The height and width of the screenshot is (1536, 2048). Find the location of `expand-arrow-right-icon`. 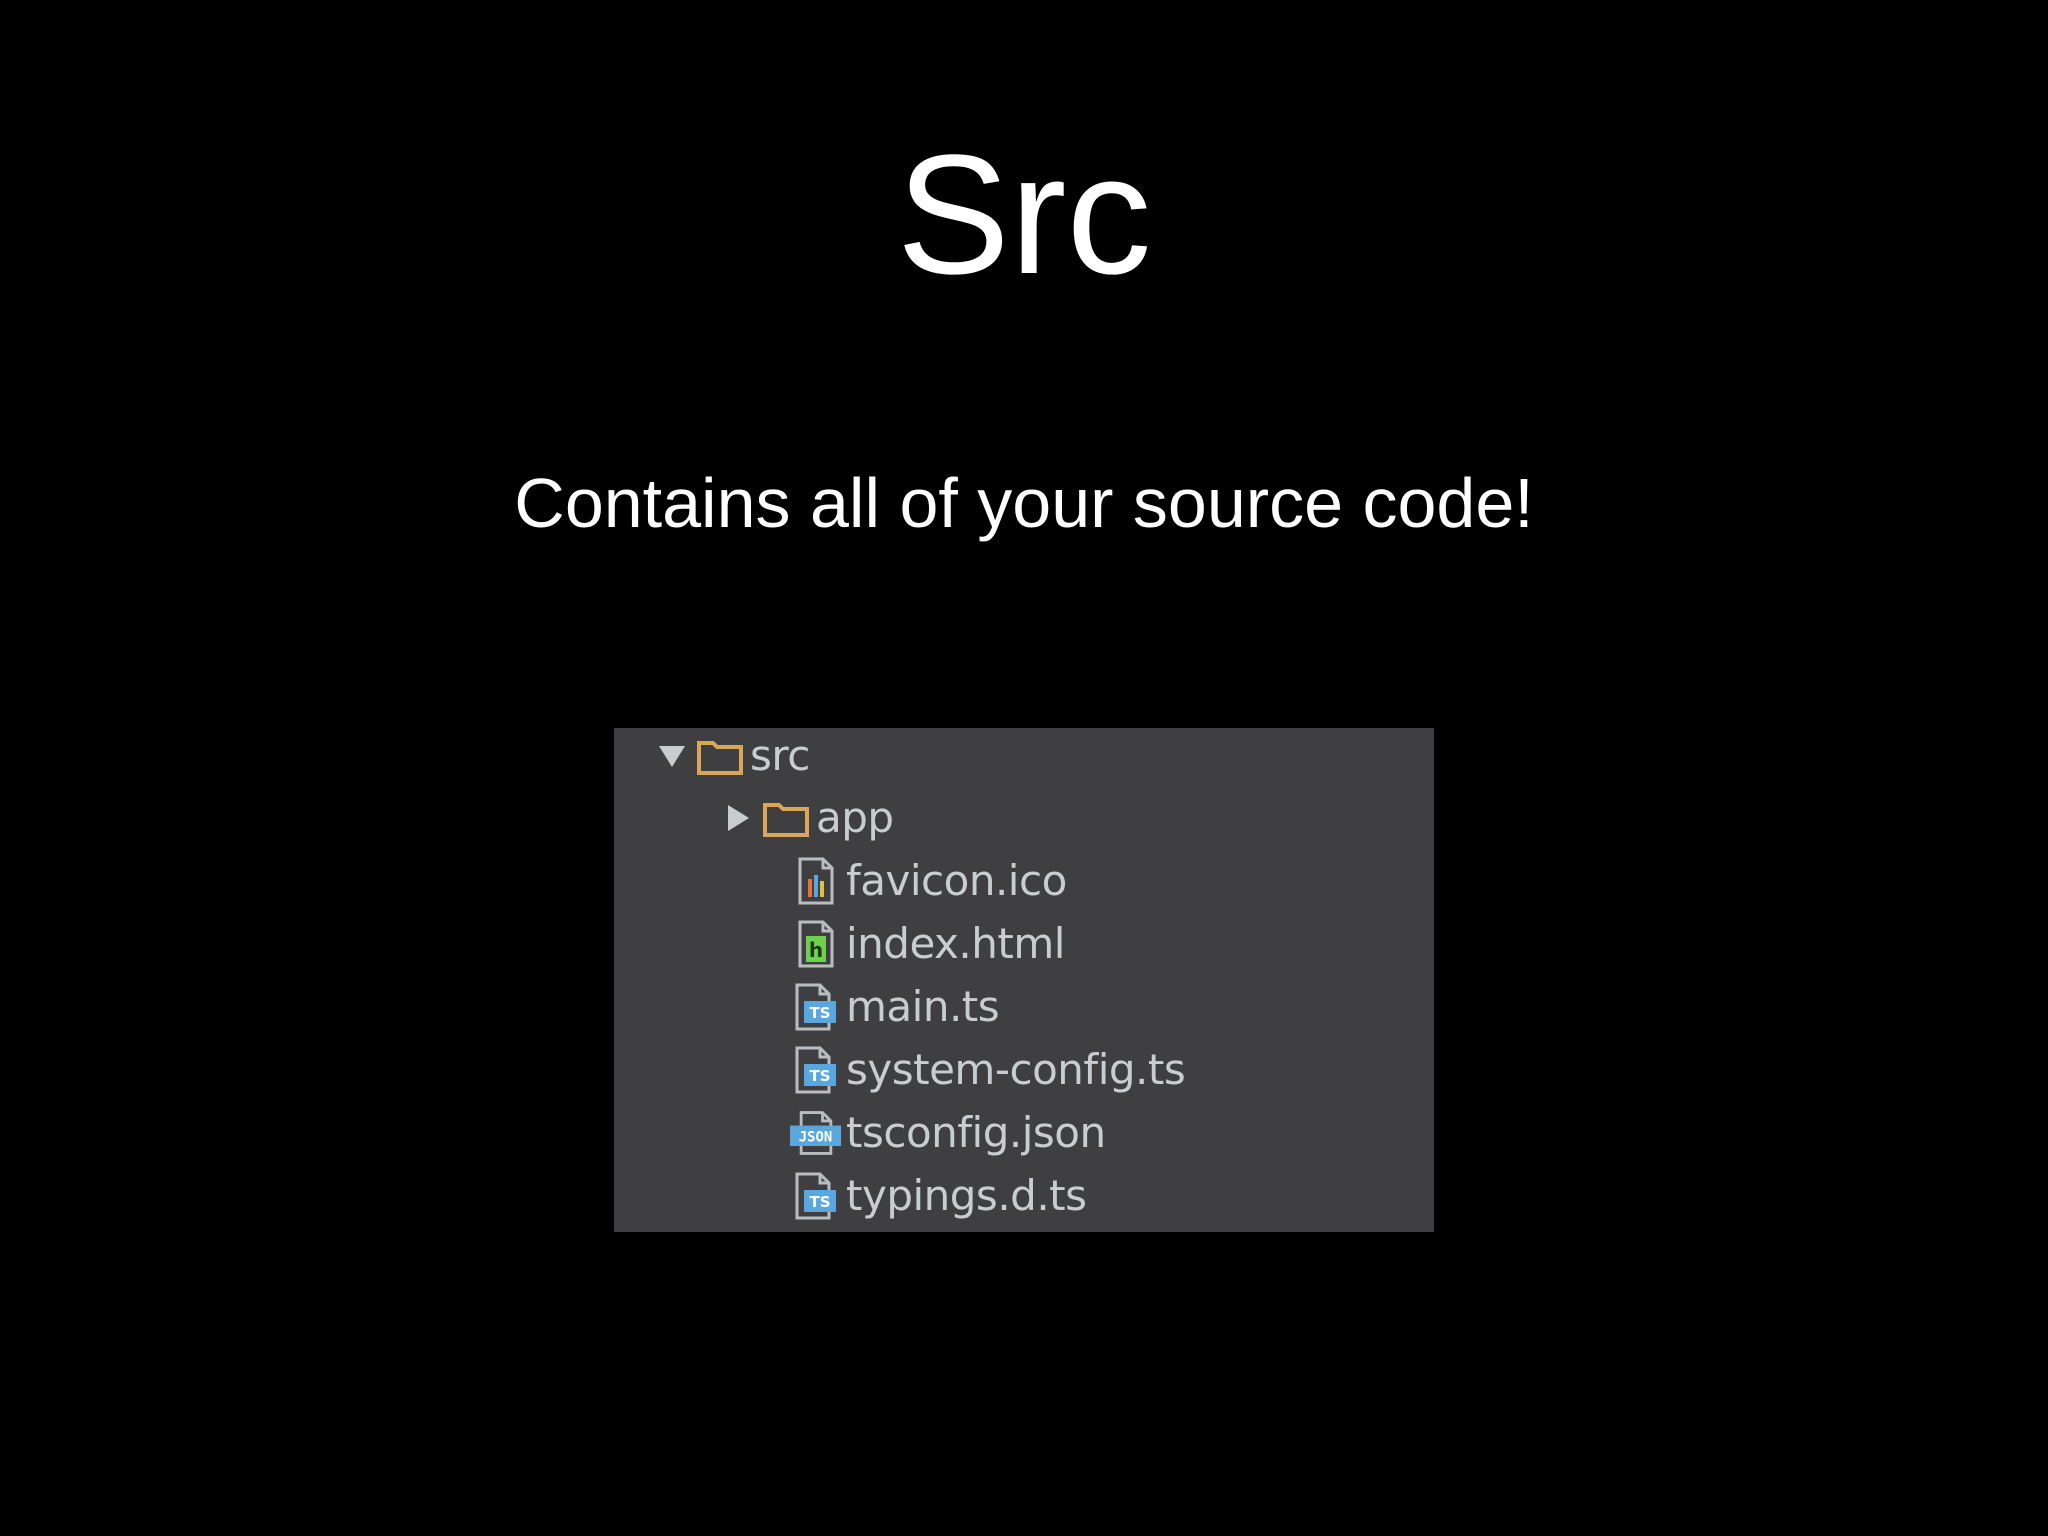

expand-arrow-right-icon is located at coordinates (738, 818).